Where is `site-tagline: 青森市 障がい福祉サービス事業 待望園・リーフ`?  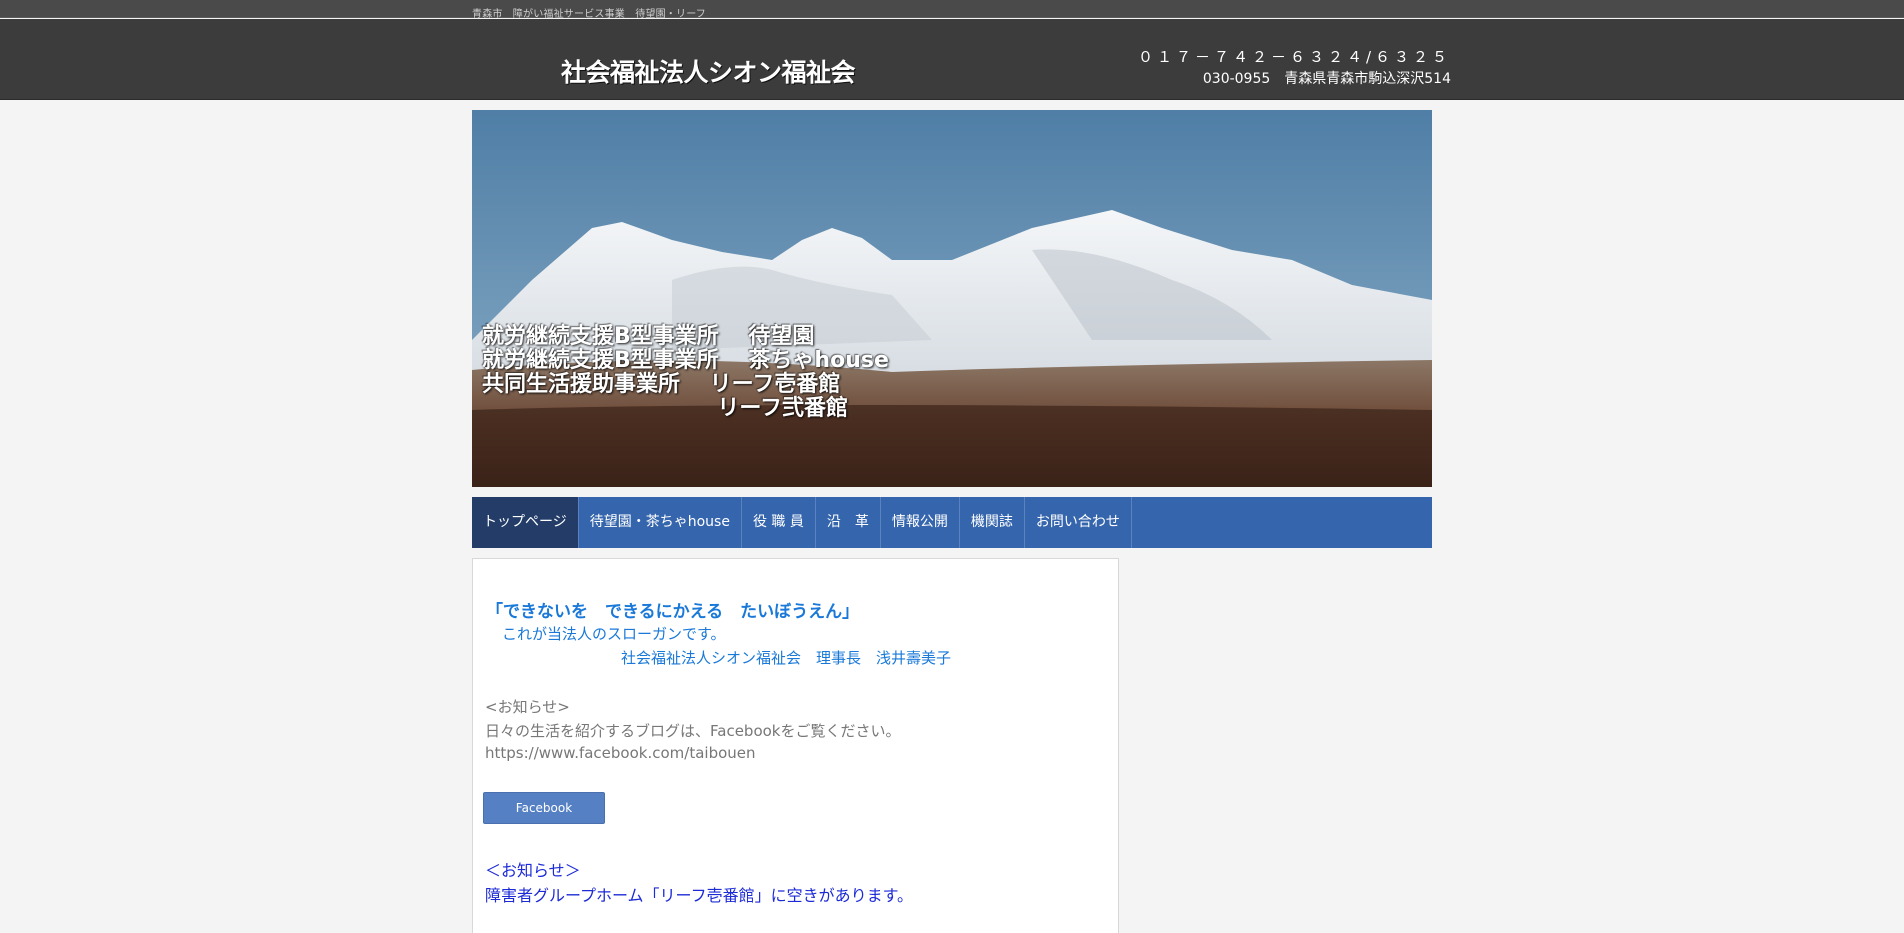
site-tagline: 青森市 障がい福祉サービス事業 待望園・リーフ is located at coordinates (589, 14).